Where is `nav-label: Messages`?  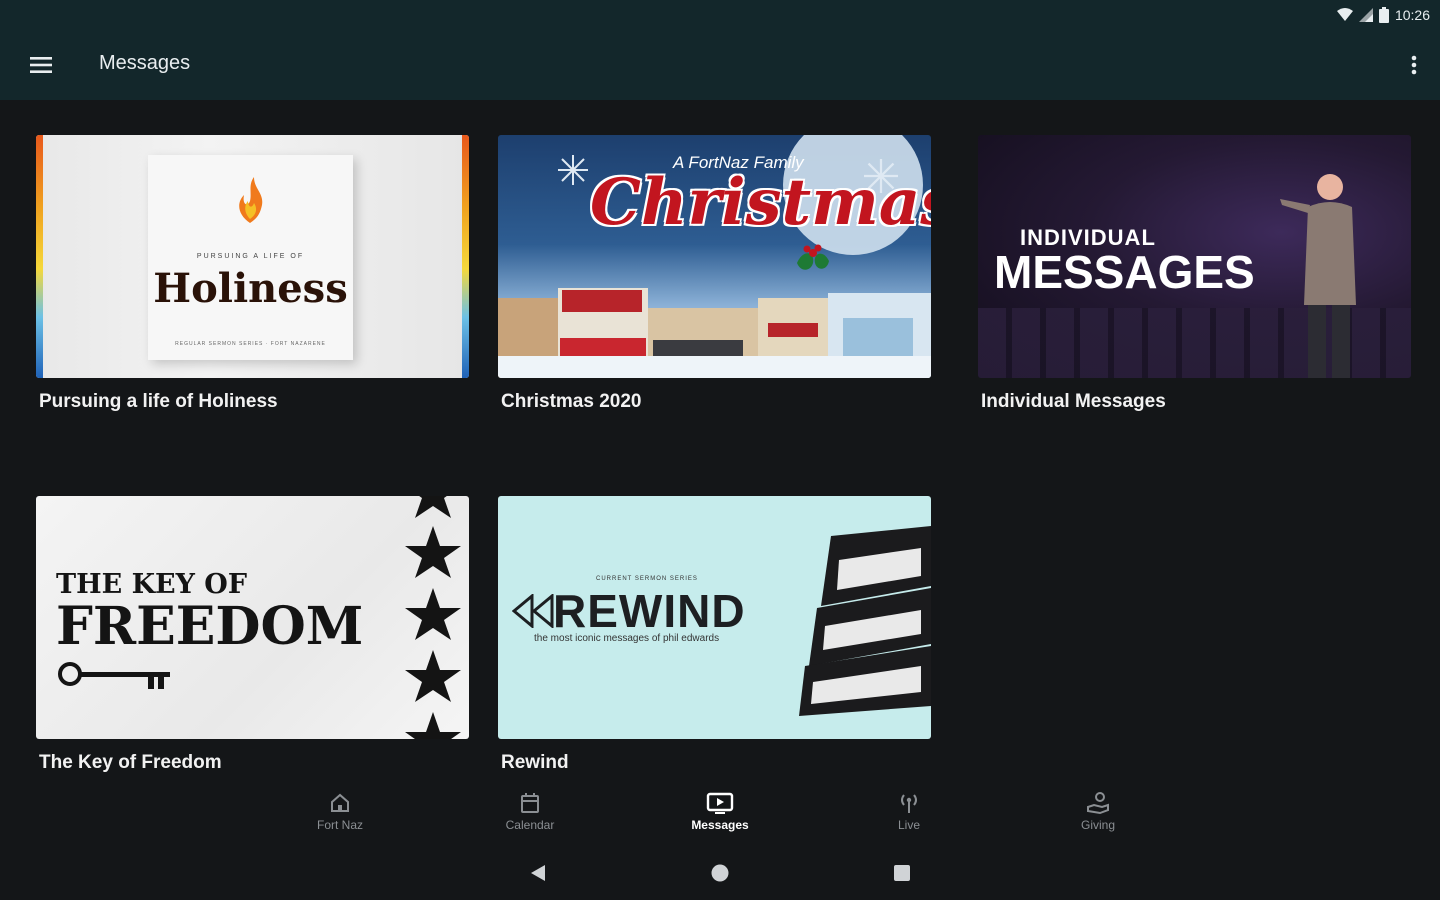 nav-label: Messages is located at coordinates (720, 825).